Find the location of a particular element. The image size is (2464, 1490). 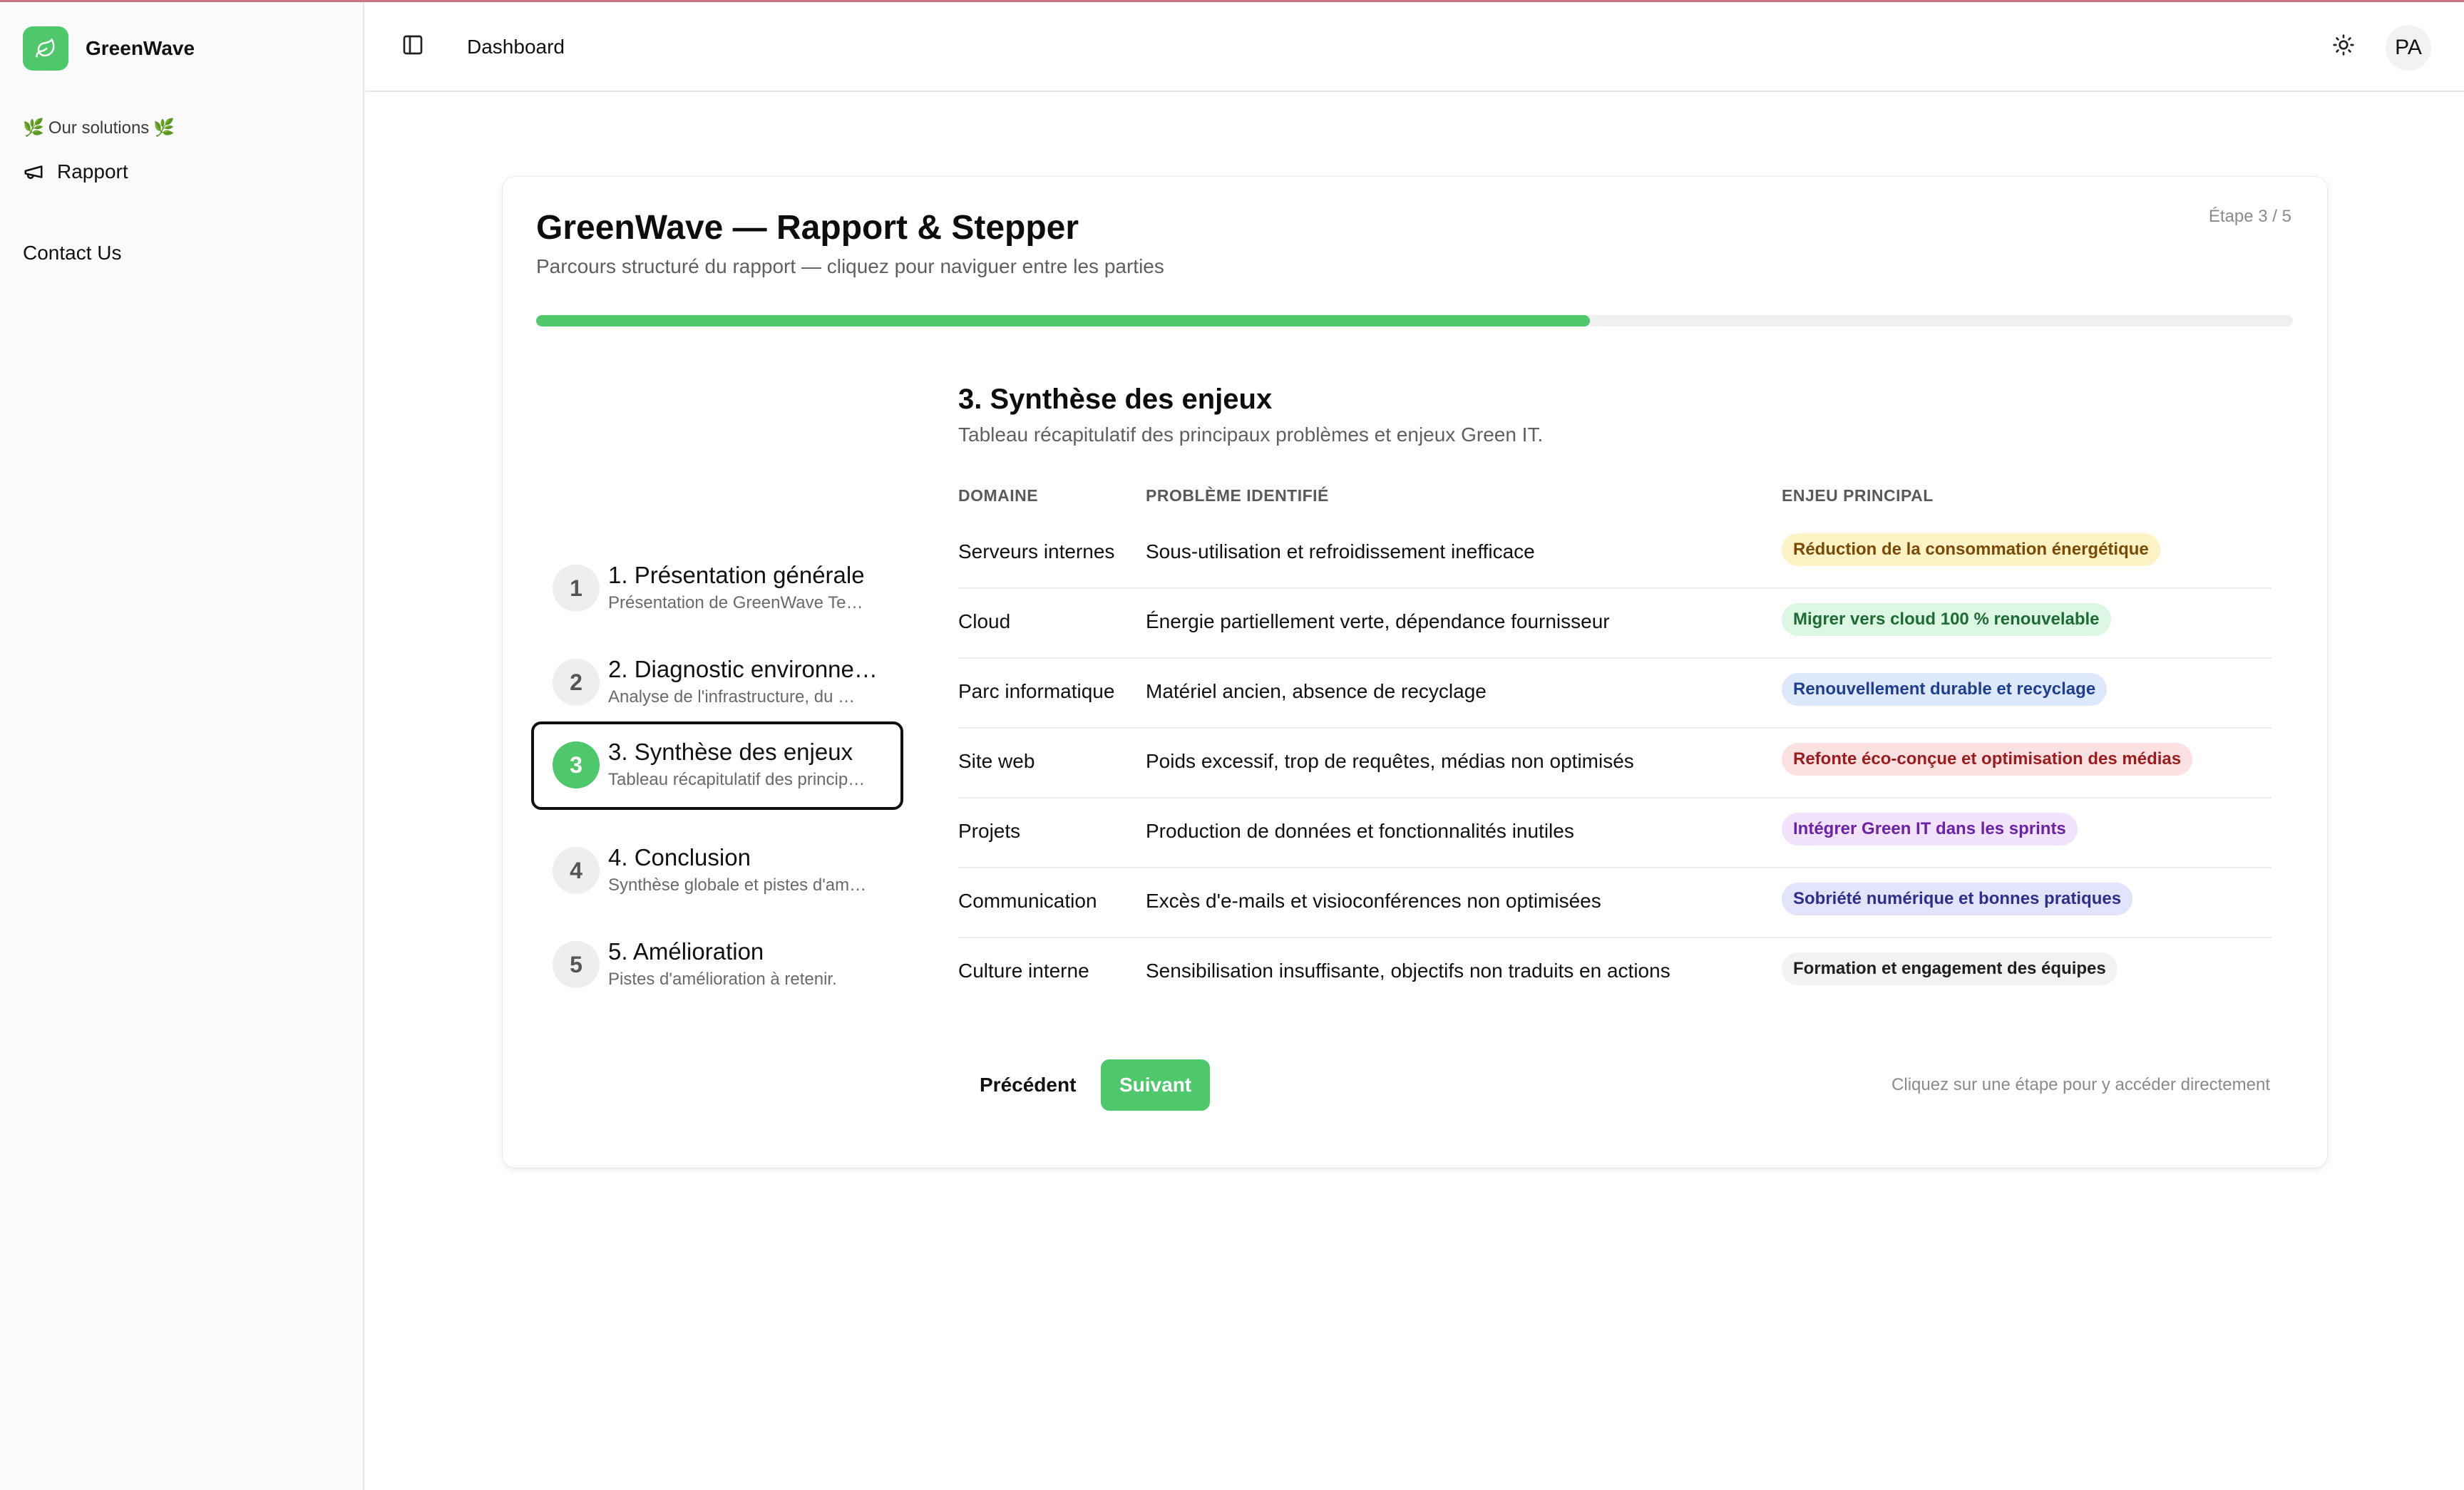

sidebar-item-rapport: Rapport is located at coordinates (75, 171).